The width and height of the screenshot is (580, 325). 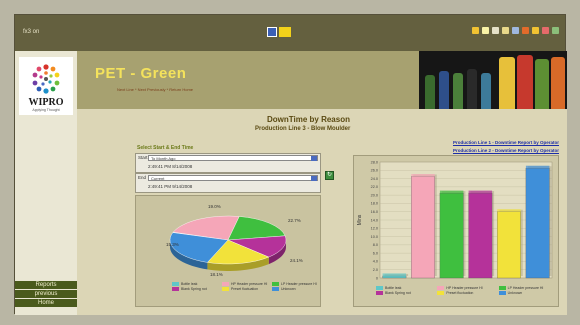 What do you see at coordinates (308, 119) in the screenshot?
I see `page-title: DownTime by Reason` at bounding box center [308, 119].